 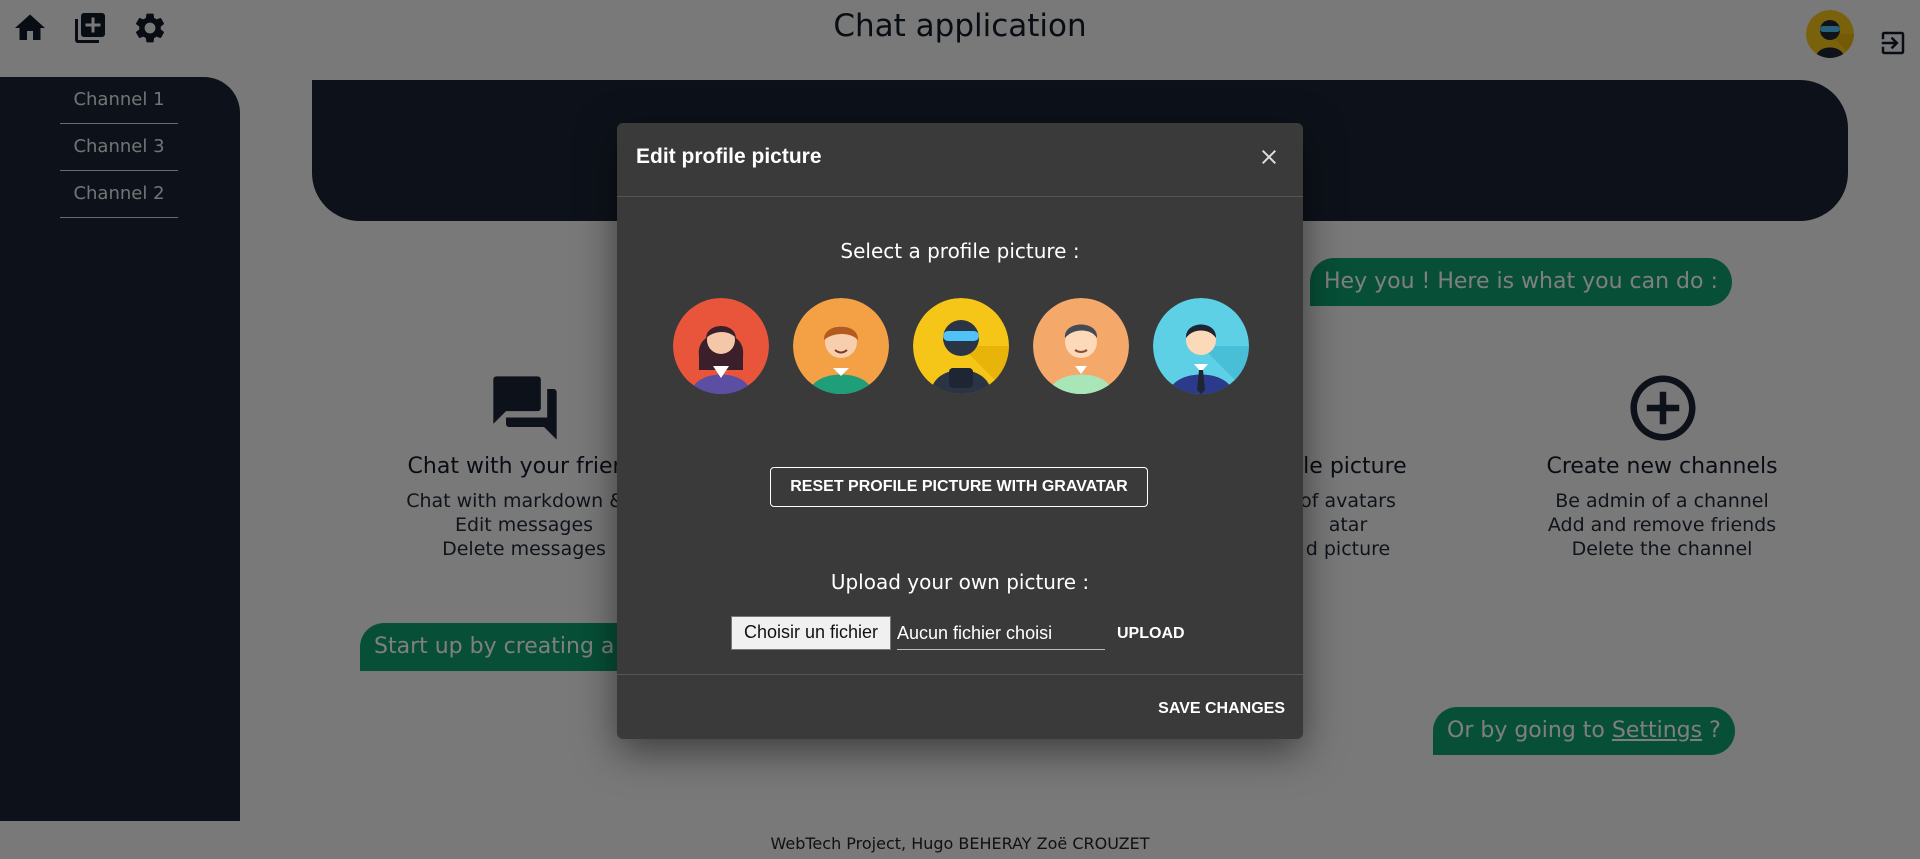 I want to click on upload-picture-label: Upload your own picture :, so click(x=960, y=582).